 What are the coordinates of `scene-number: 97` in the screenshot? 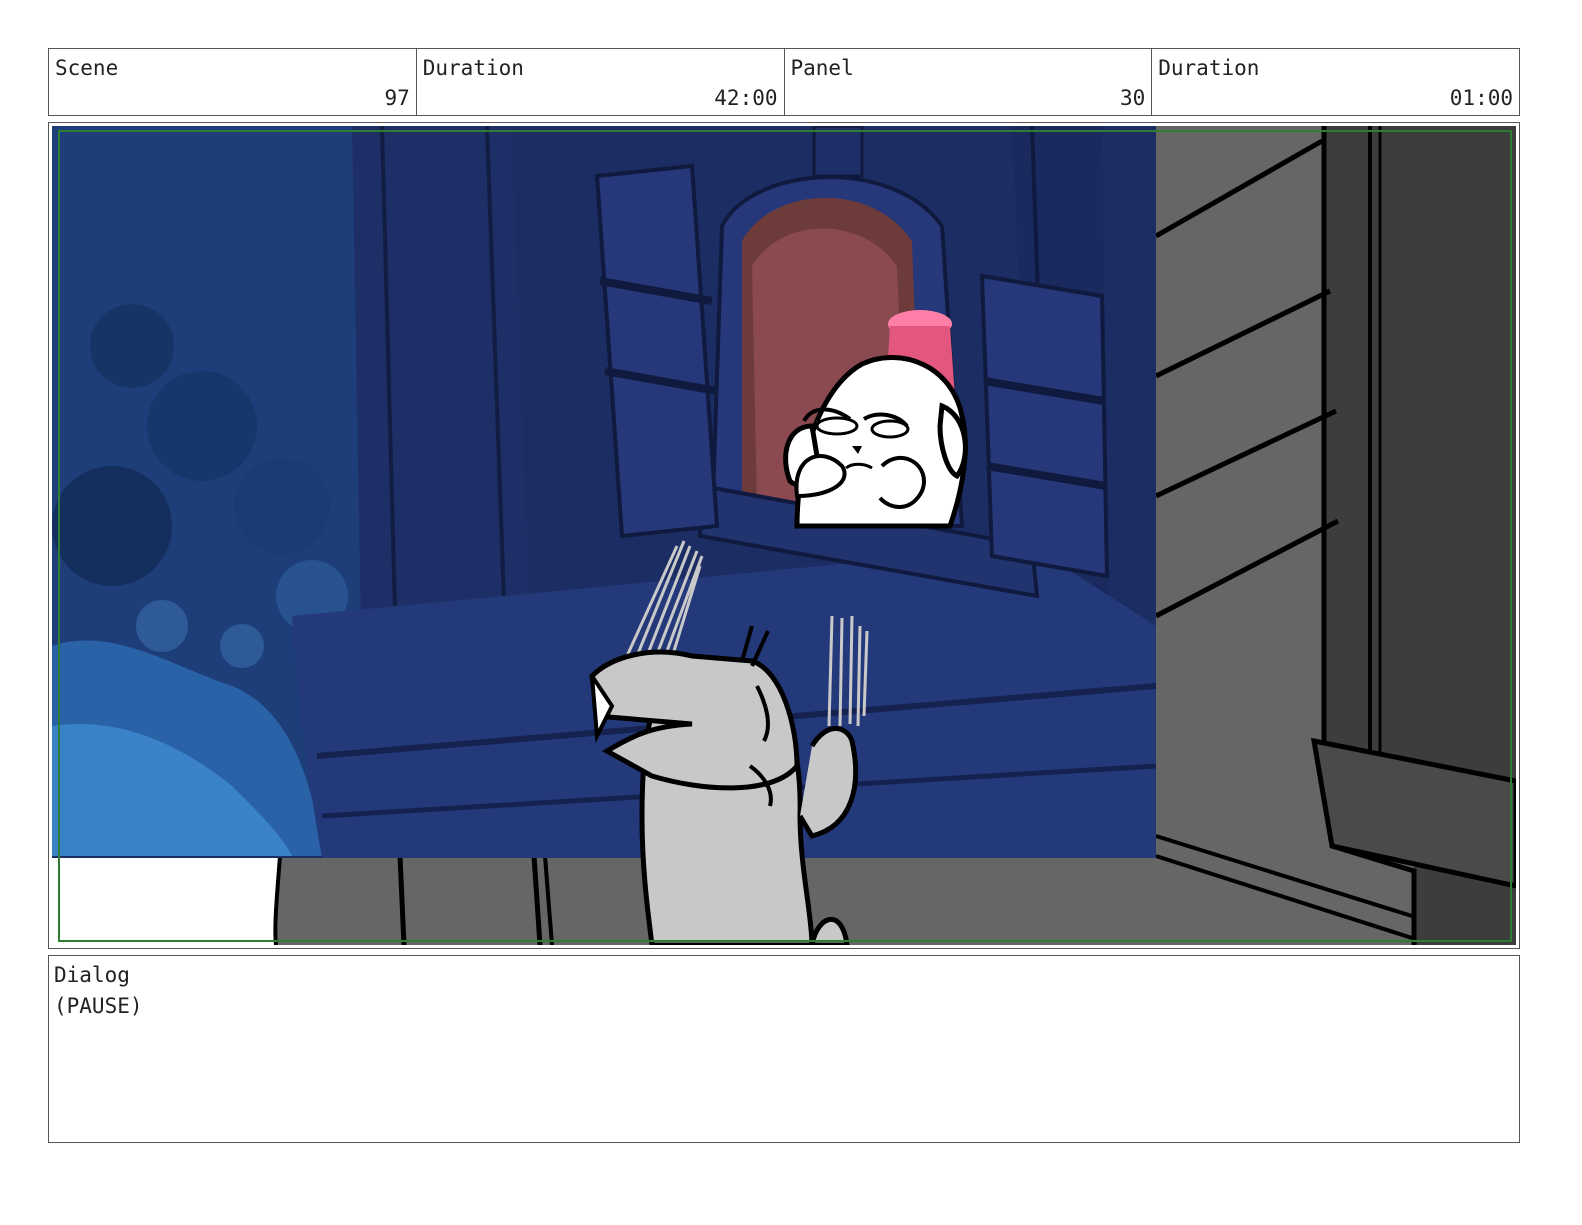 It's located at (397, 98).